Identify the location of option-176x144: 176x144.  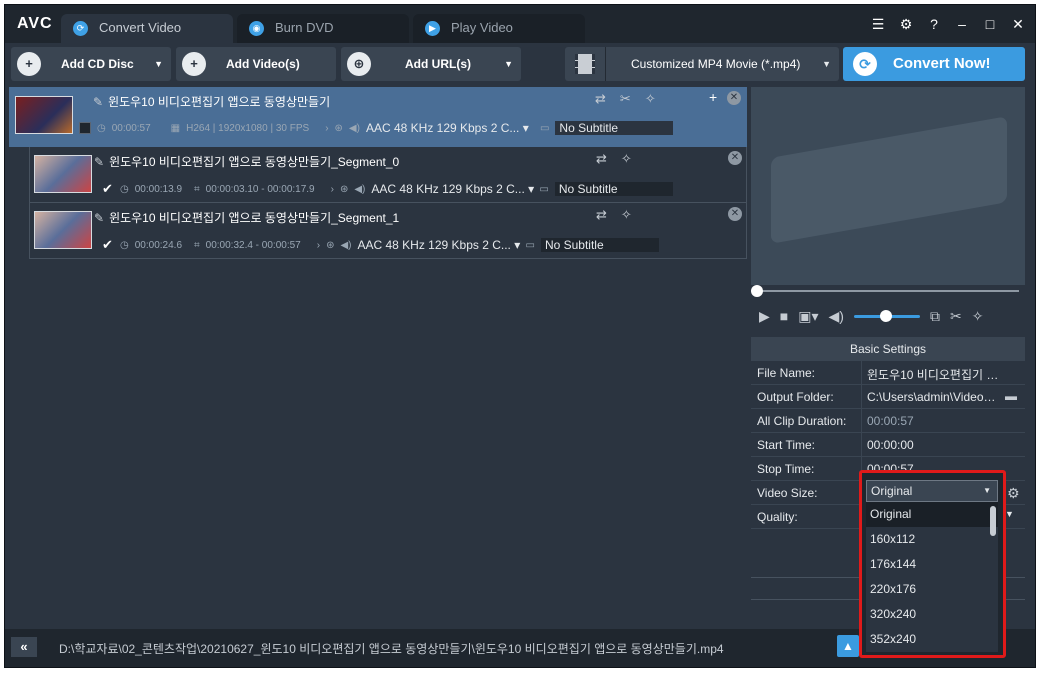
(932, 564).